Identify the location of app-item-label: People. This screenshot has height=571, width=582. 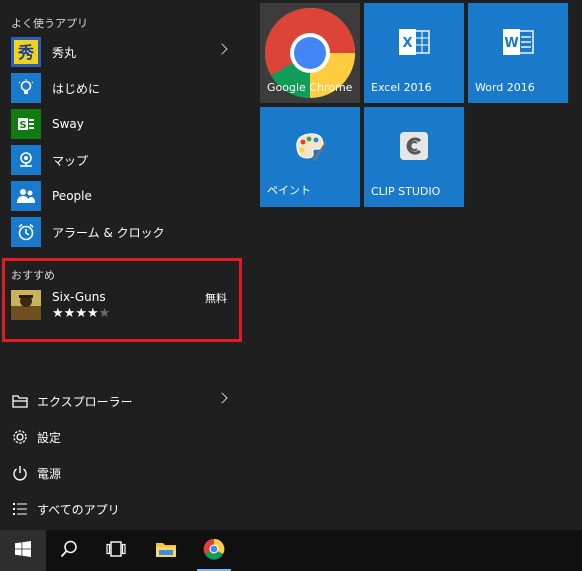
(72, 196).